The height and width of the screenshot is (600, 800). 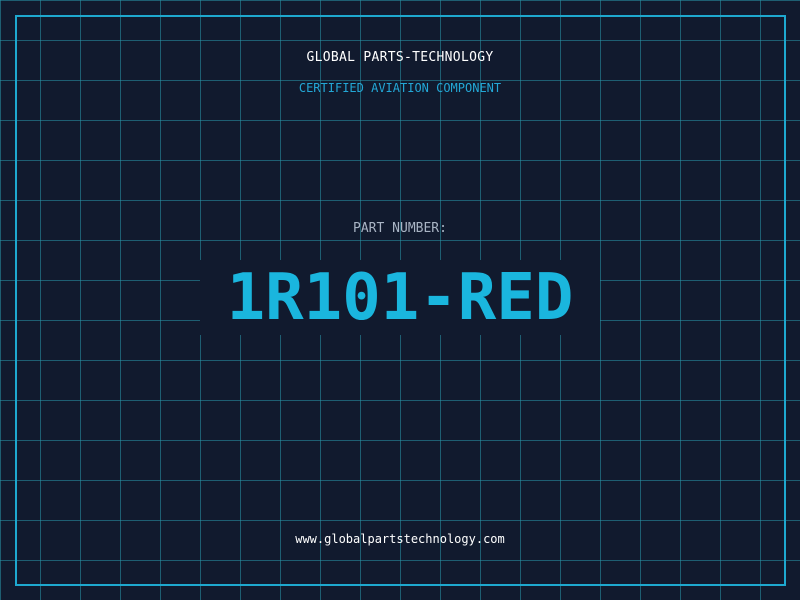 What do you see at coordinates (400, 228) in the screenshot?
I see `part-number-label: PART NUMBER:` at bounding box center [400, 228].